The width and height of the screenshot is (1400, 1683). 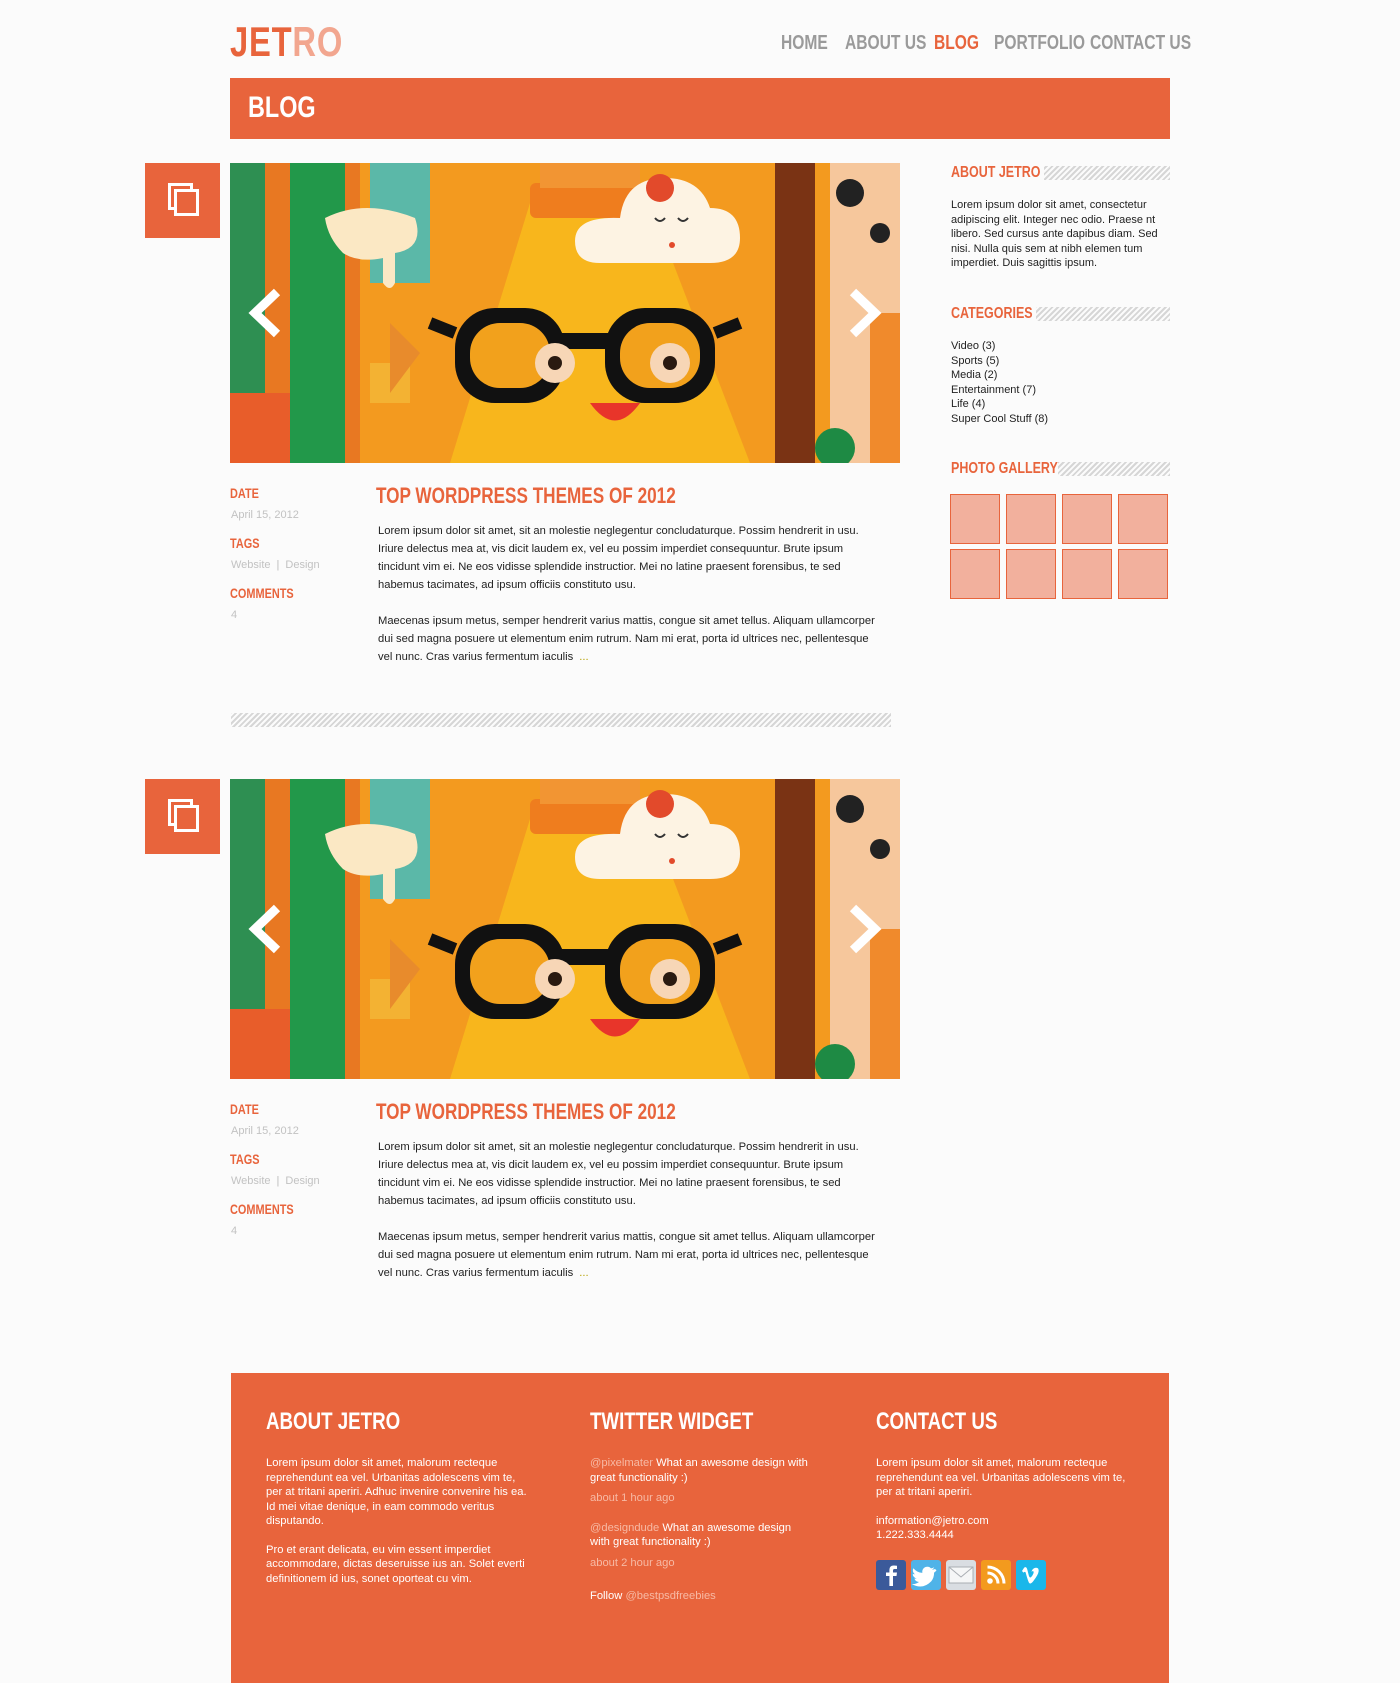 What do you see at coordinates (804, 43) in the screenshot?
I see `nav-home: HOME` at bounding box center [804, 43].